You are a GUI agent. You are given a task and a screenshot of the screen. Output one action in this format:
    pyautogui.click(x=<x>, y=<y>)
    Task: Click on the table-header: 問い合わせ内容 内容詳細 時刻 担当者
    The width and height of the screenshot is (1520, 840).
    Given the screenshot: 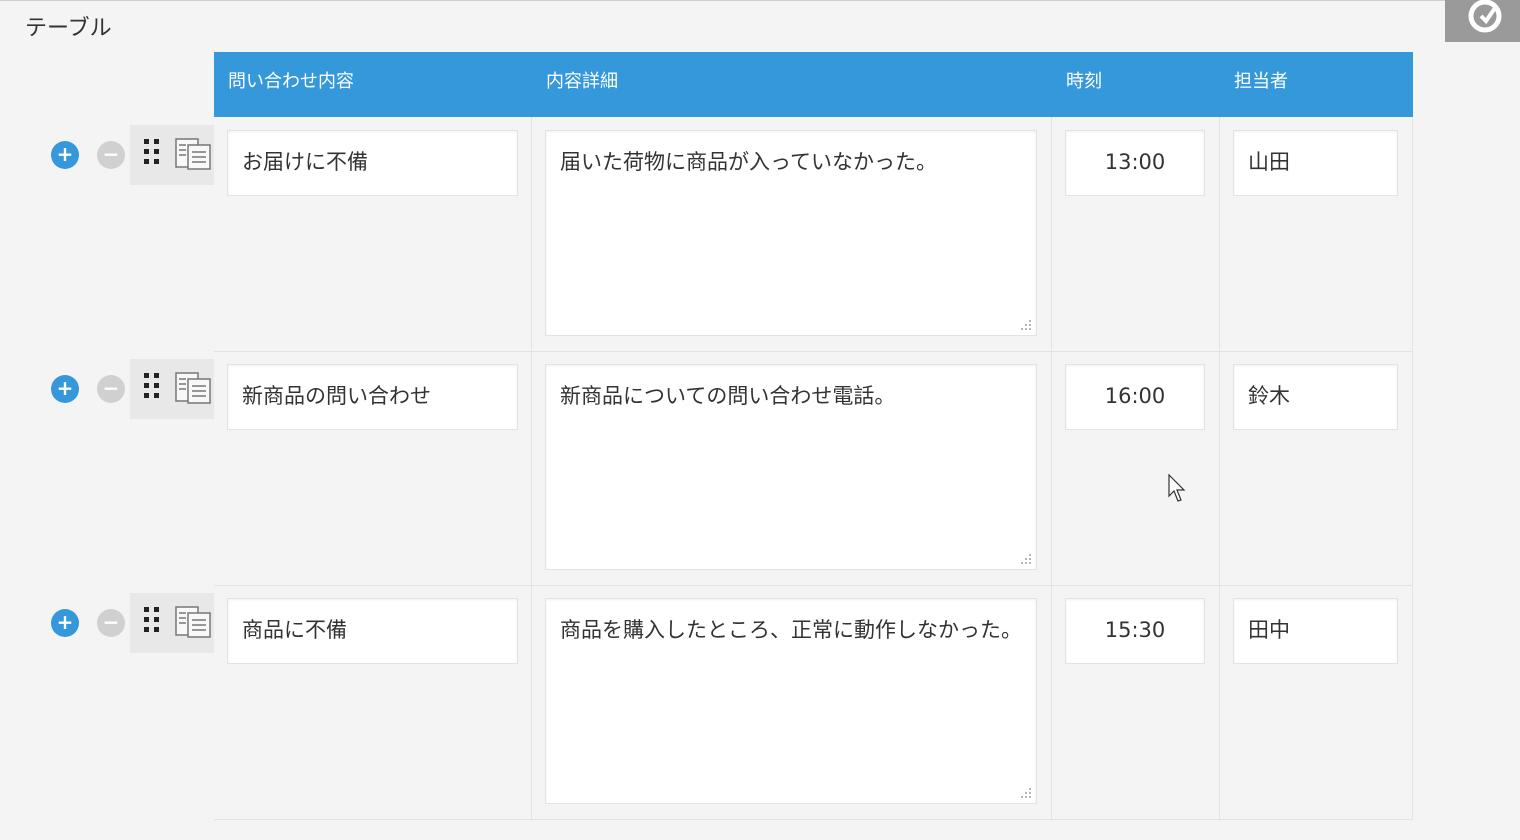 What is the action you would take?
    pyautogui.click(x=813, y=84)
    